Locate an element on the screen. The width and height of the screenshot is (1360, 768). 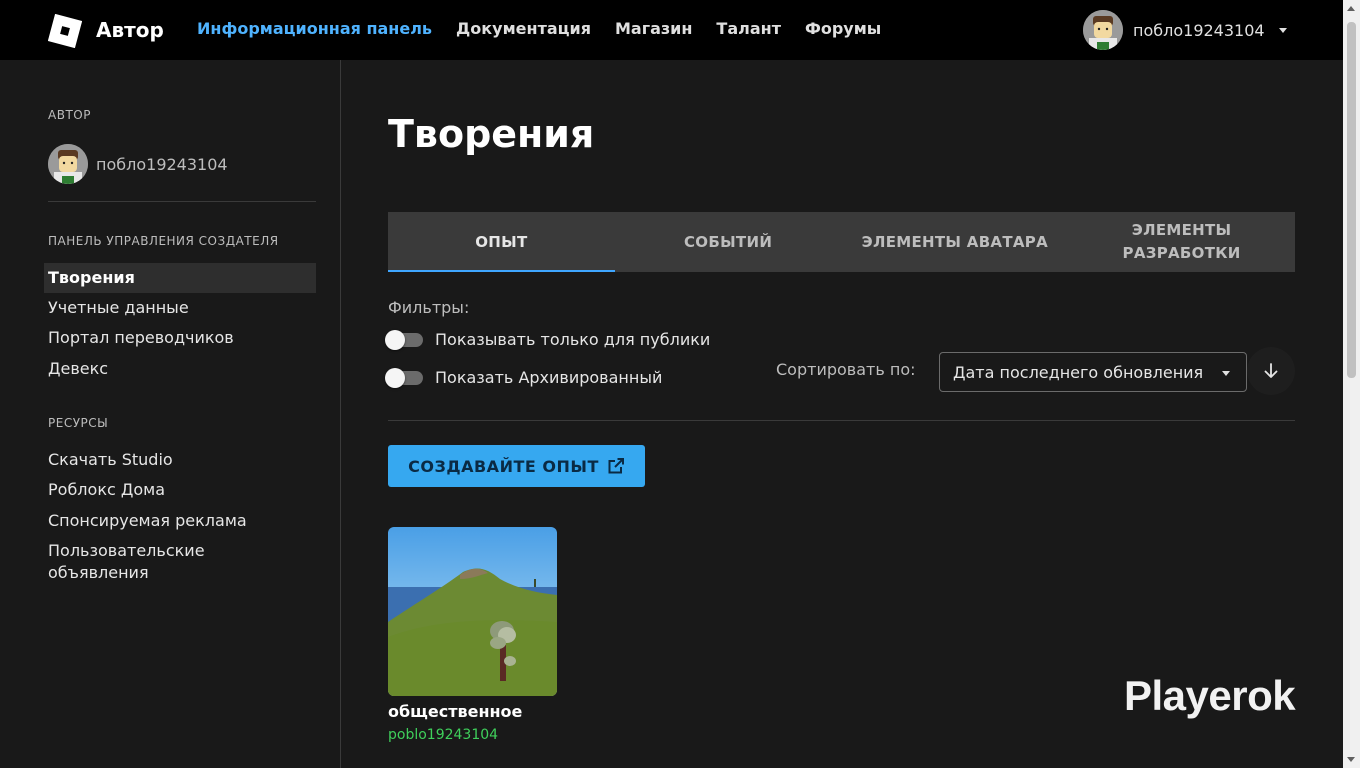
nav-dashboard: Информационная панель is located at coordinates (314, 28).